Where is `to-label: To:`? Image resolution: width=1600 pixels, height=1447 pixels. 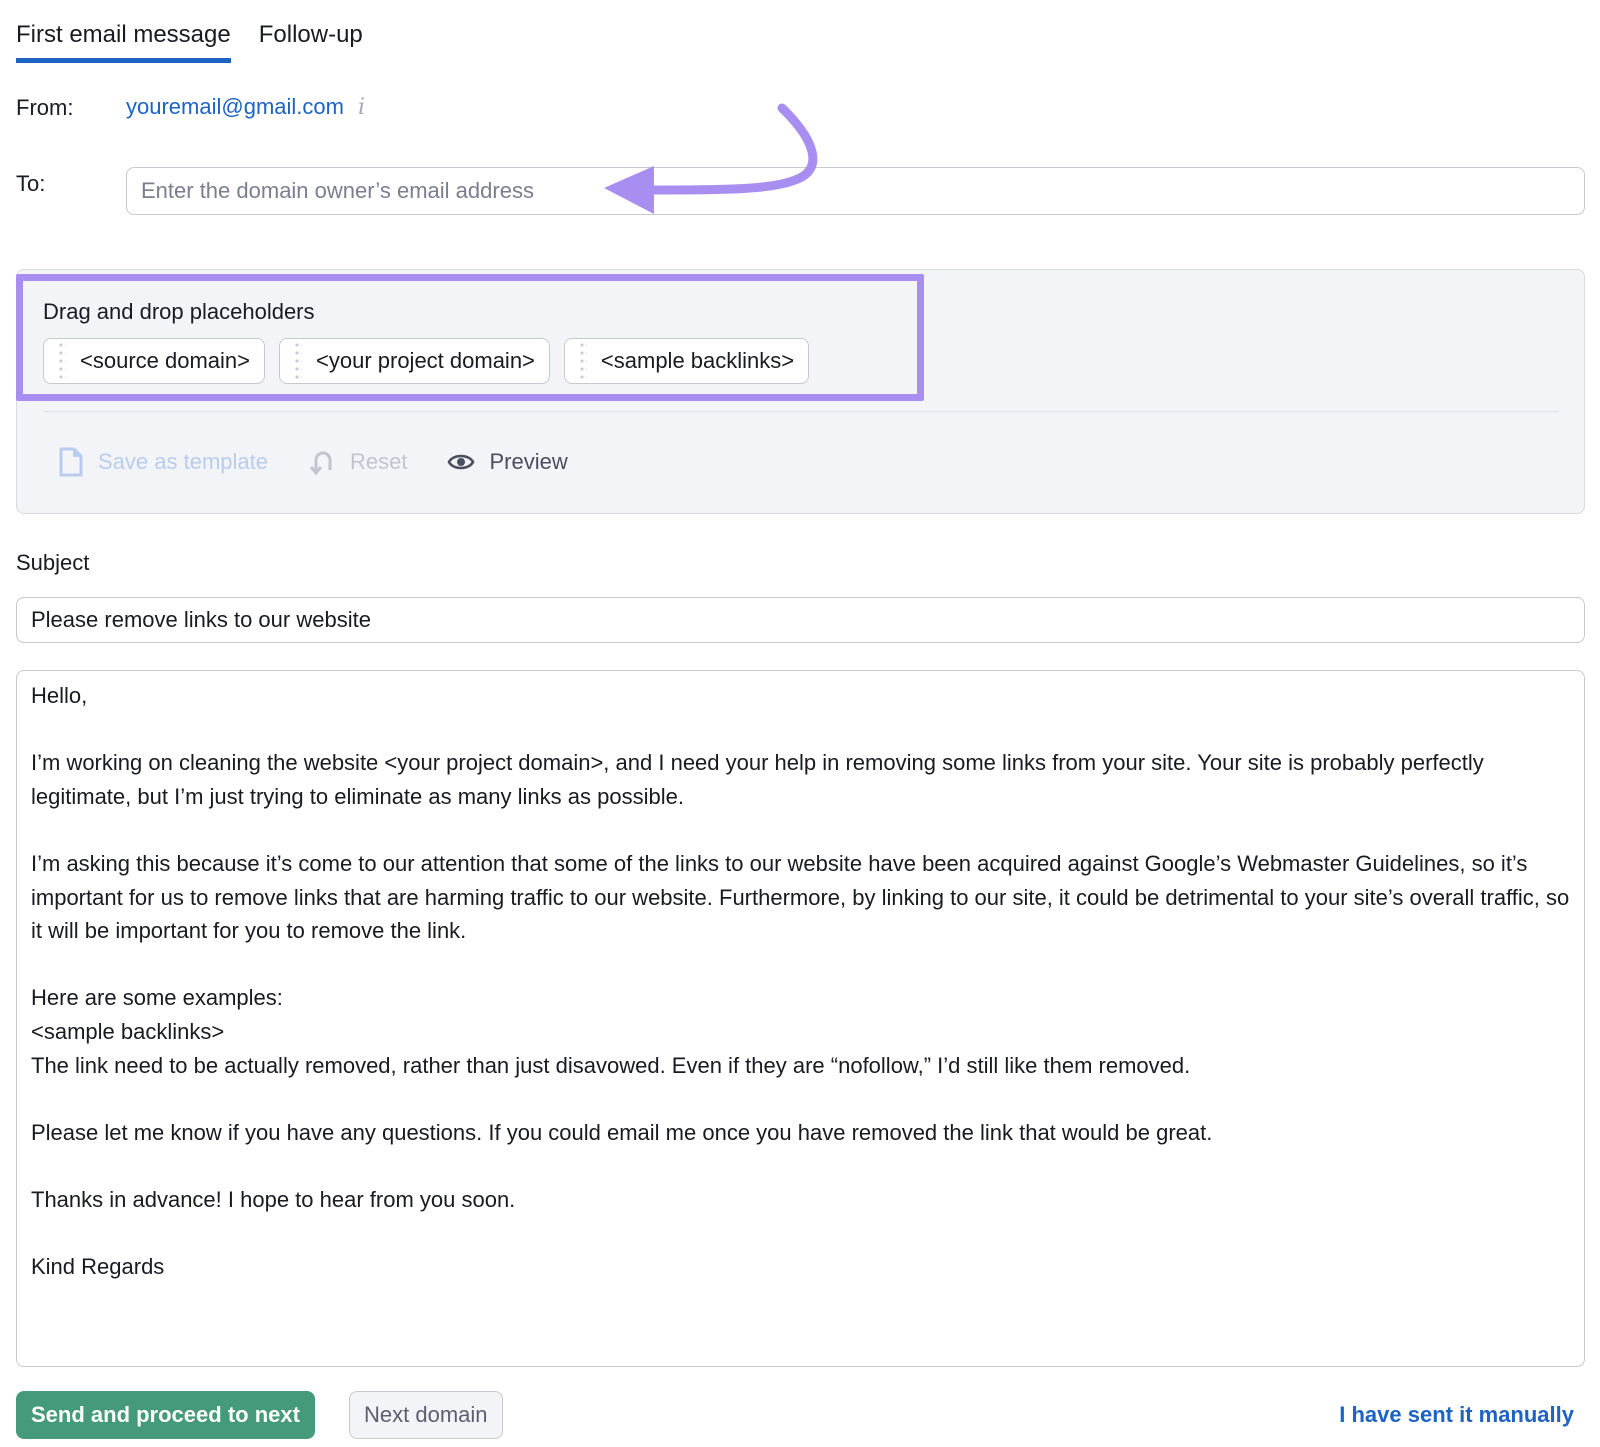 to-label: To: is located at coordinates (31, 183).